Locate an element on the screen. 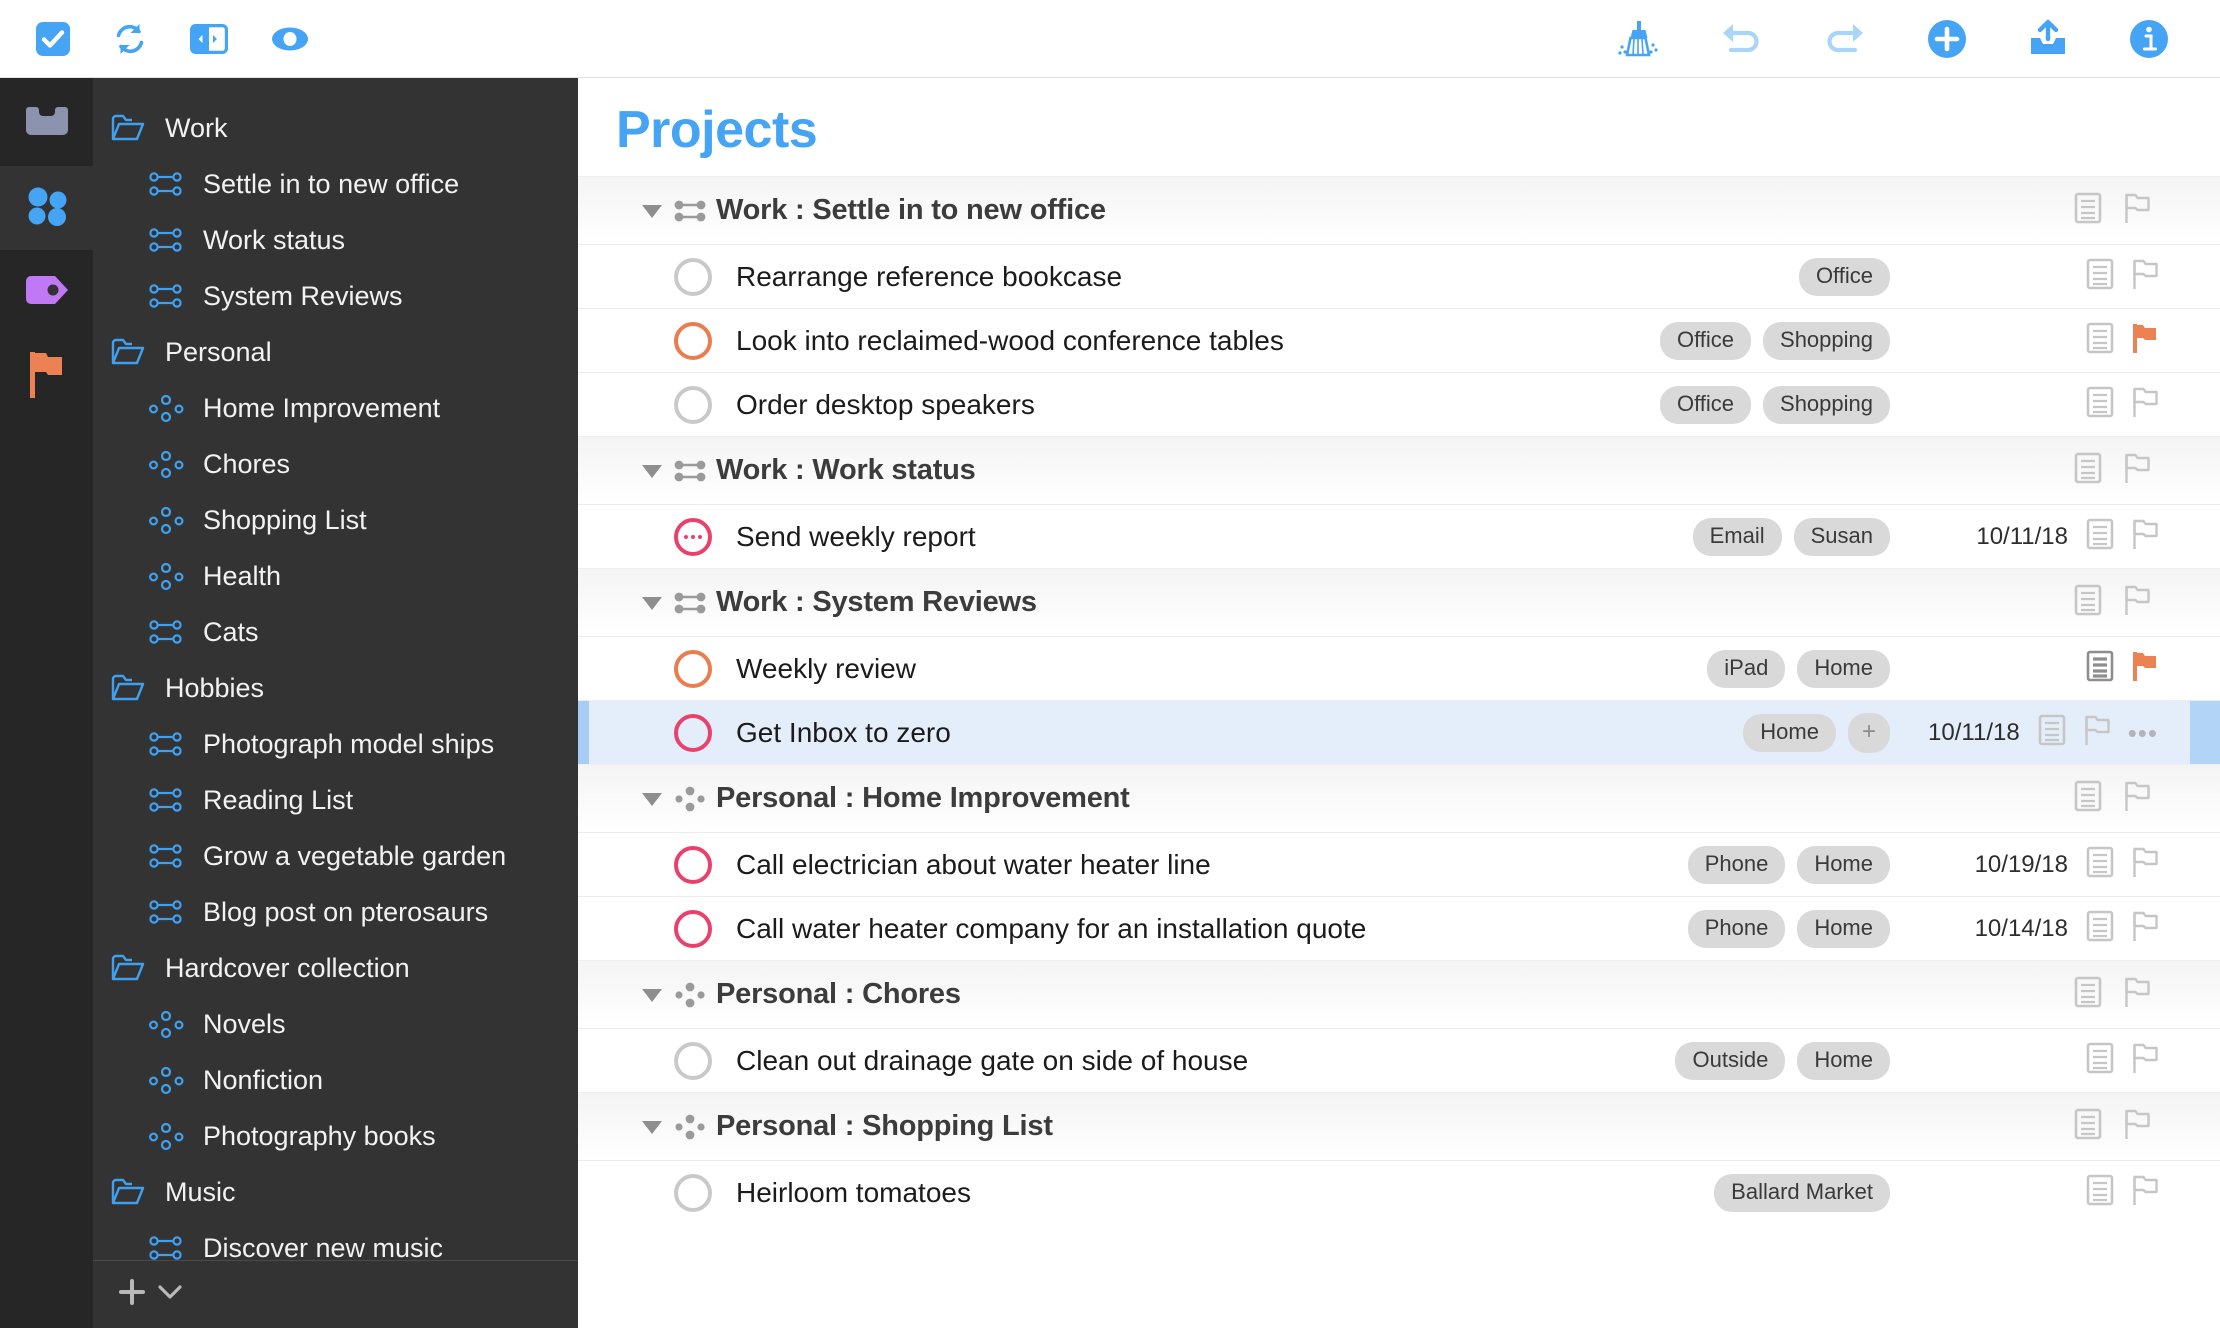  task-row: Rearrange reference bookcase Office is located at coordinates (1399, 276).